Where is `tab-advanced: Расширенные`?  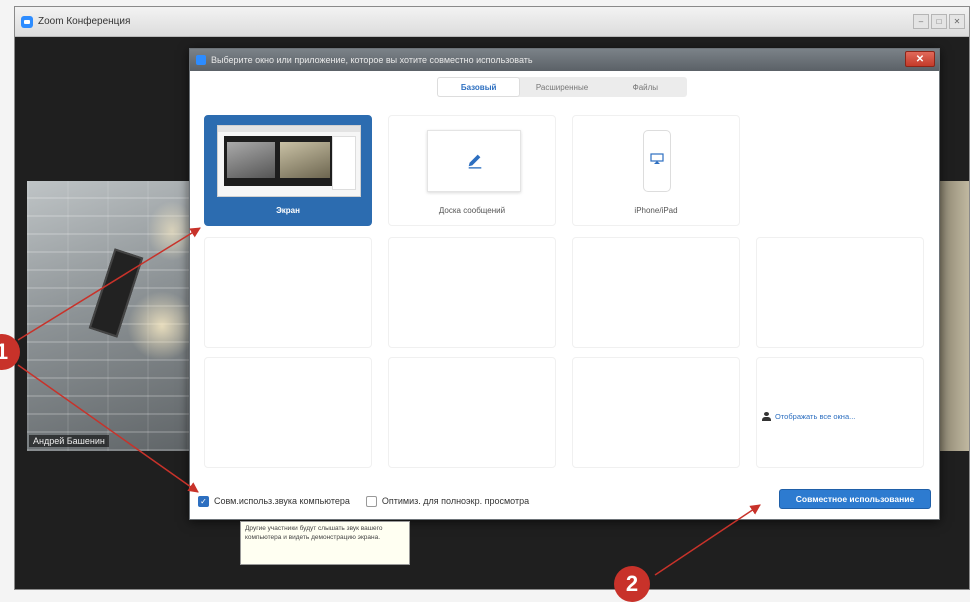
tab-advanced: Расширенные is located at coordinates (561, 87).